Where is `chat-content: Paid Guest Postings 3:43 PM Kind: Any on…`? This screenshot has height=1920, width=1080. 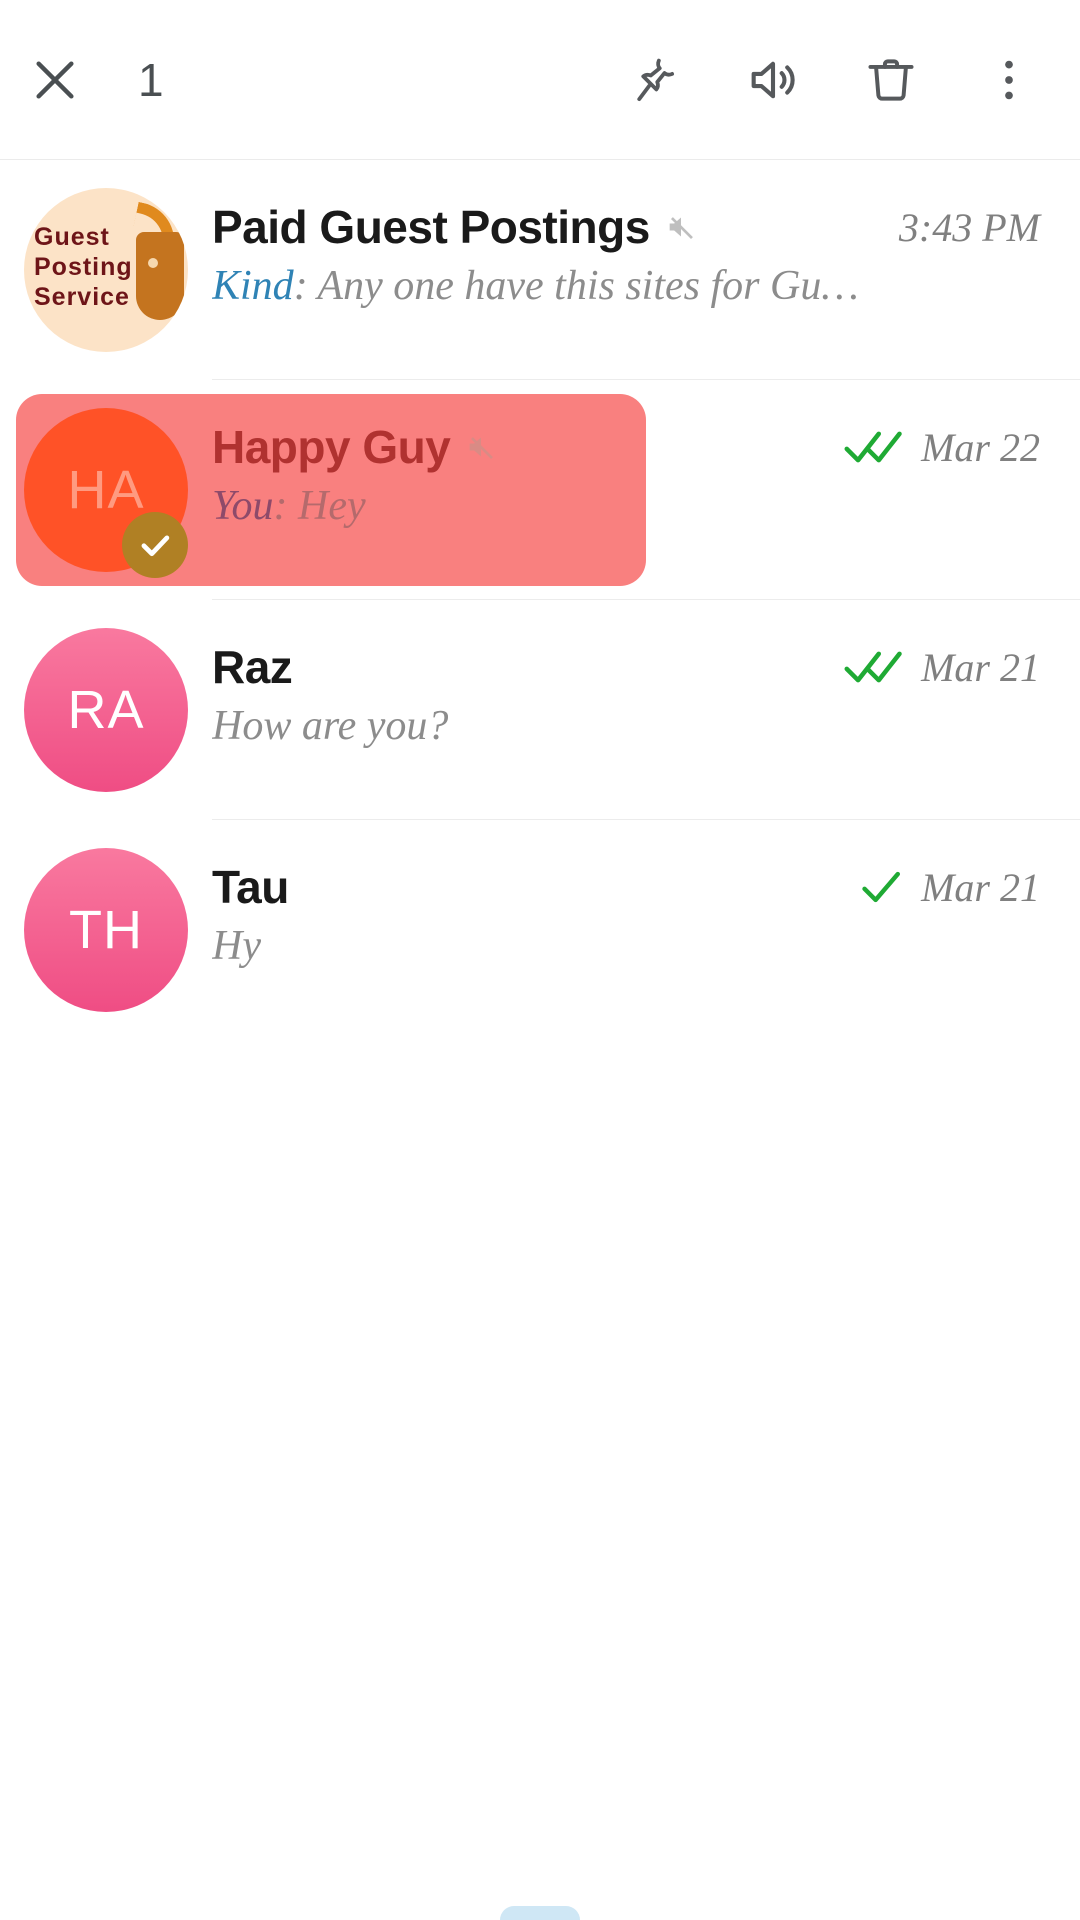 chat-content: Paid Guest Postings 3:43 PM Kind: Any on… is located at coordinates (646, 235).